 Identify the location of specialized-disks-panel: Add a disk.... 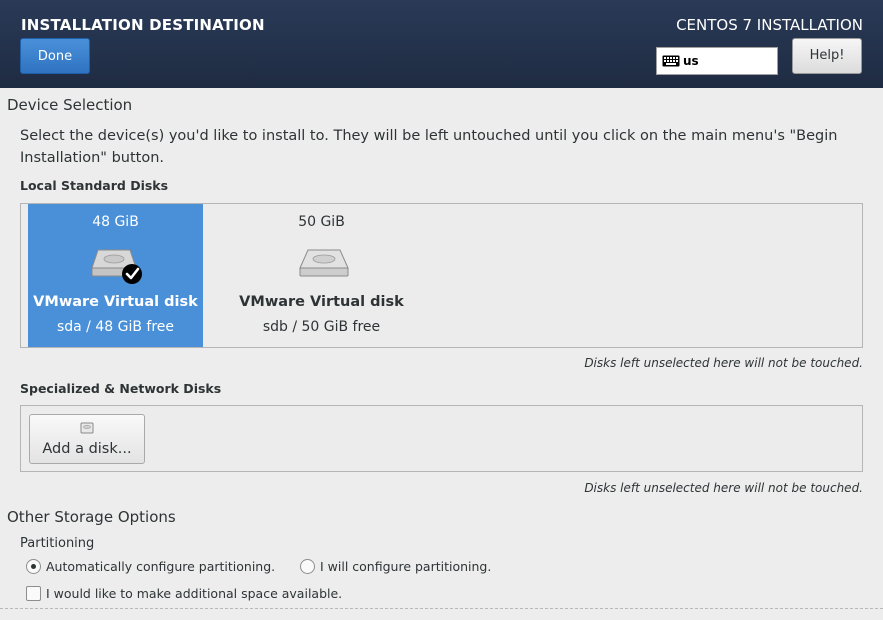
(441, 438).